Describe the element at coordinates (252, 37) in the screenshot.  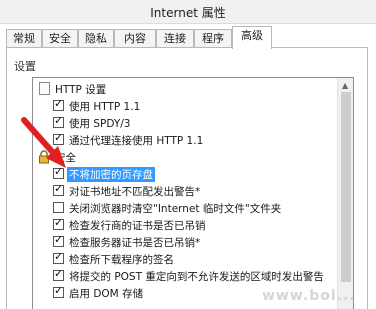
I see `tab-advanced: 高级` at that location.